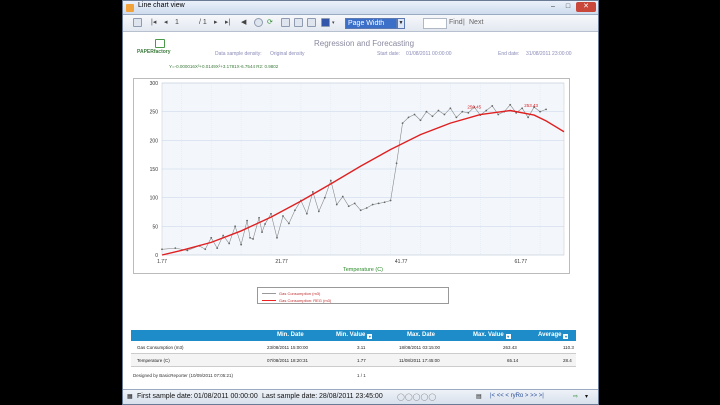 The width and height of the screenshot is (720, 405). I want to click on print-icon, so click(285, 22).